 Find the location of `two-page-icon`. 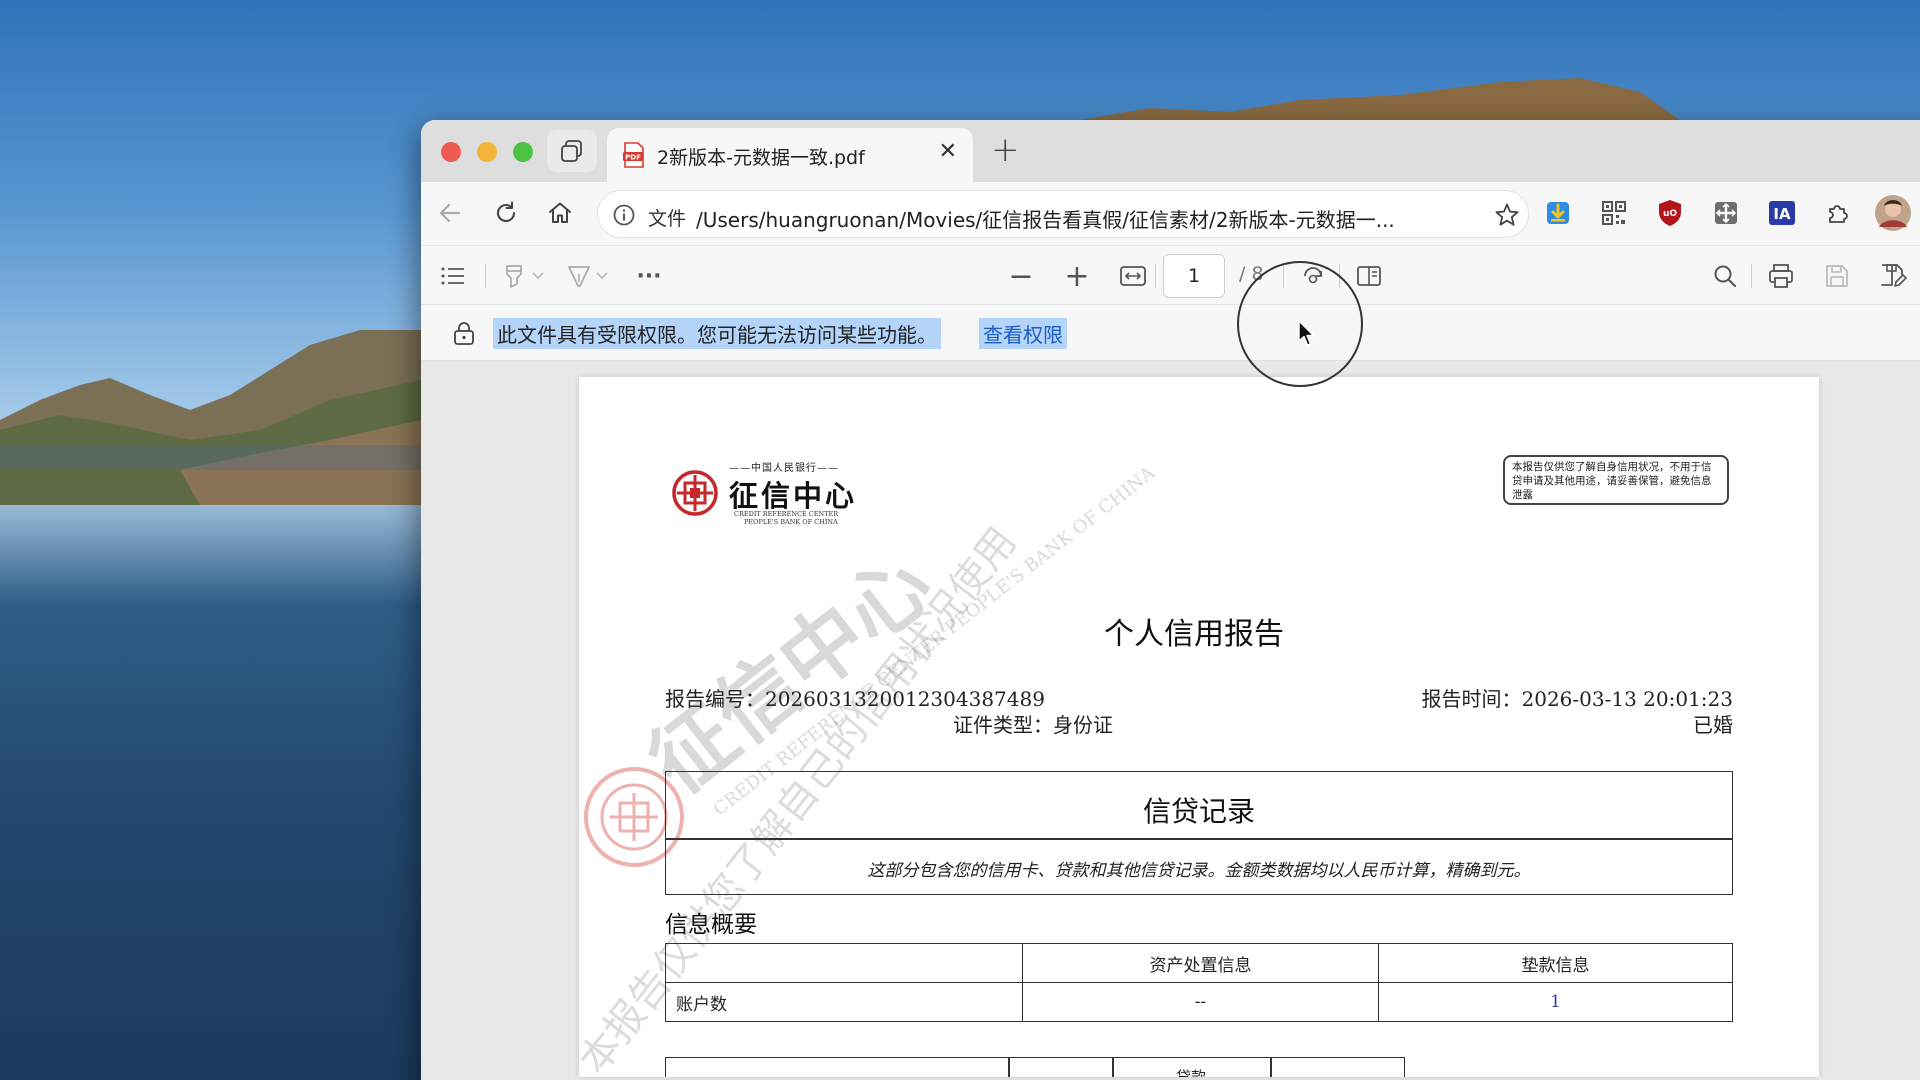

two-page-icon is located at coordinates (1369, 276).